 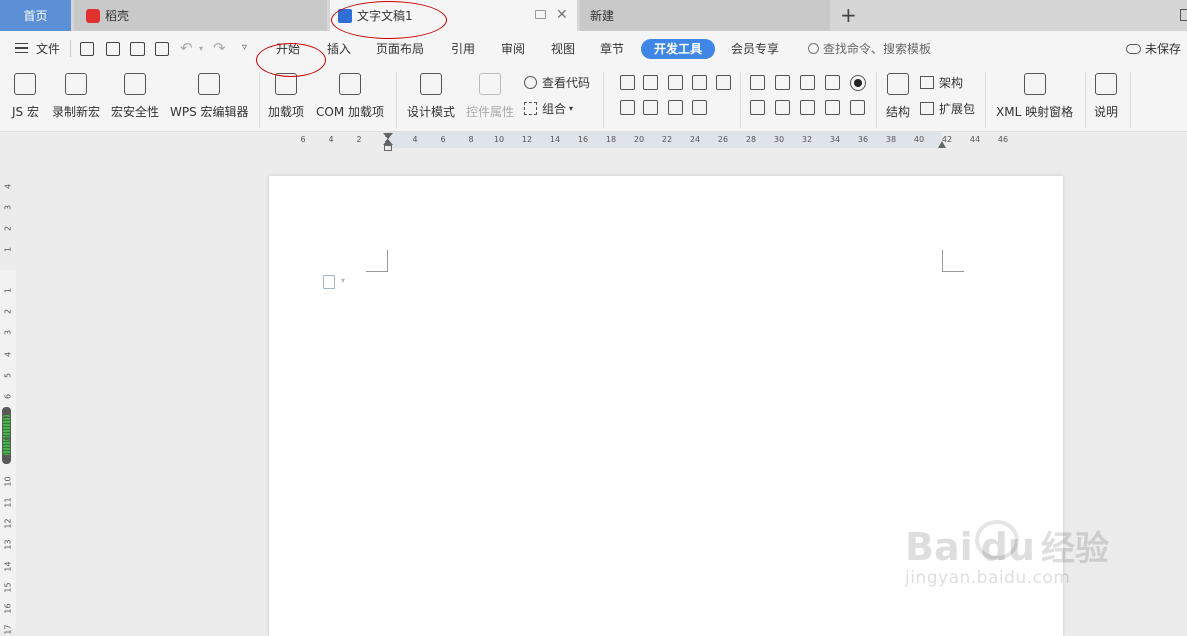 I want to click on building-block-control-icon, so click(x=699, y=82).